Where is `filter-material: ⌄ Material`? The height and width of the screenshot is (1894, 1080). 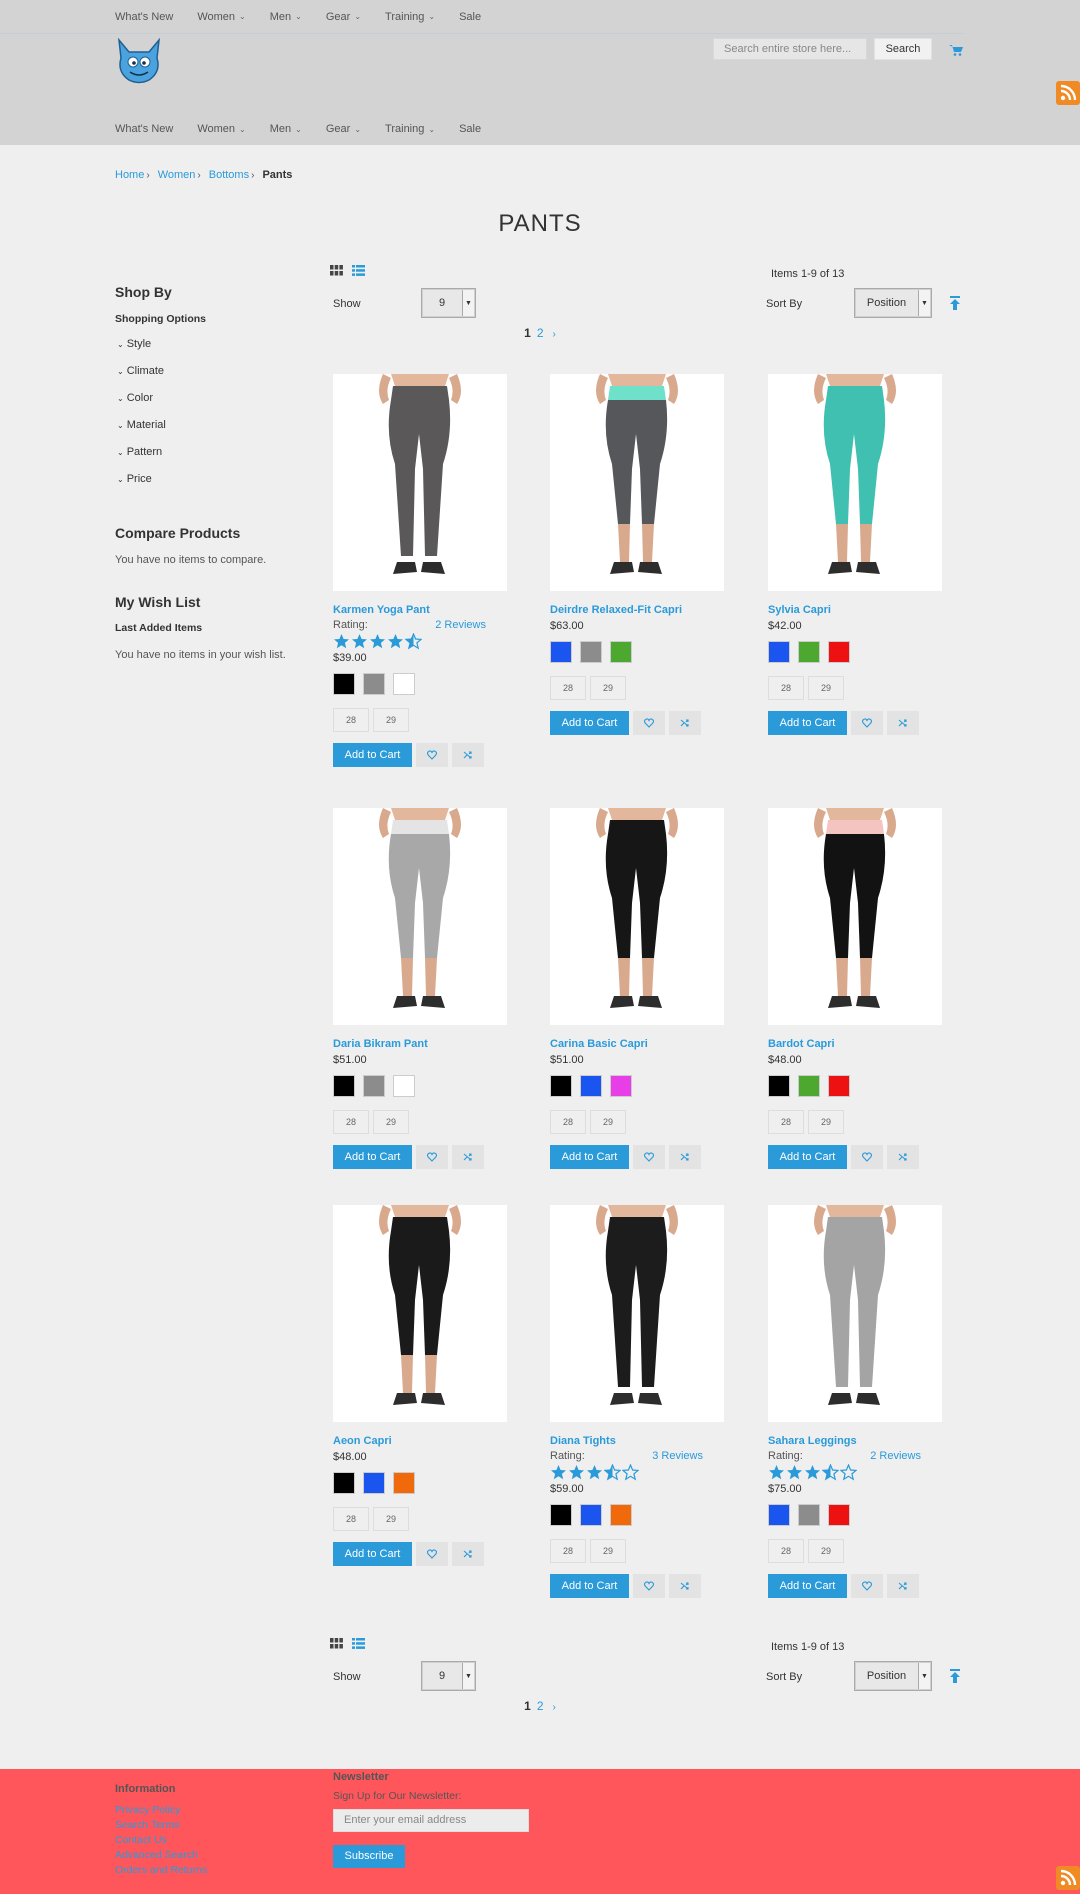 filter-material: ⌄ Material is located at coordinates (141, 425).